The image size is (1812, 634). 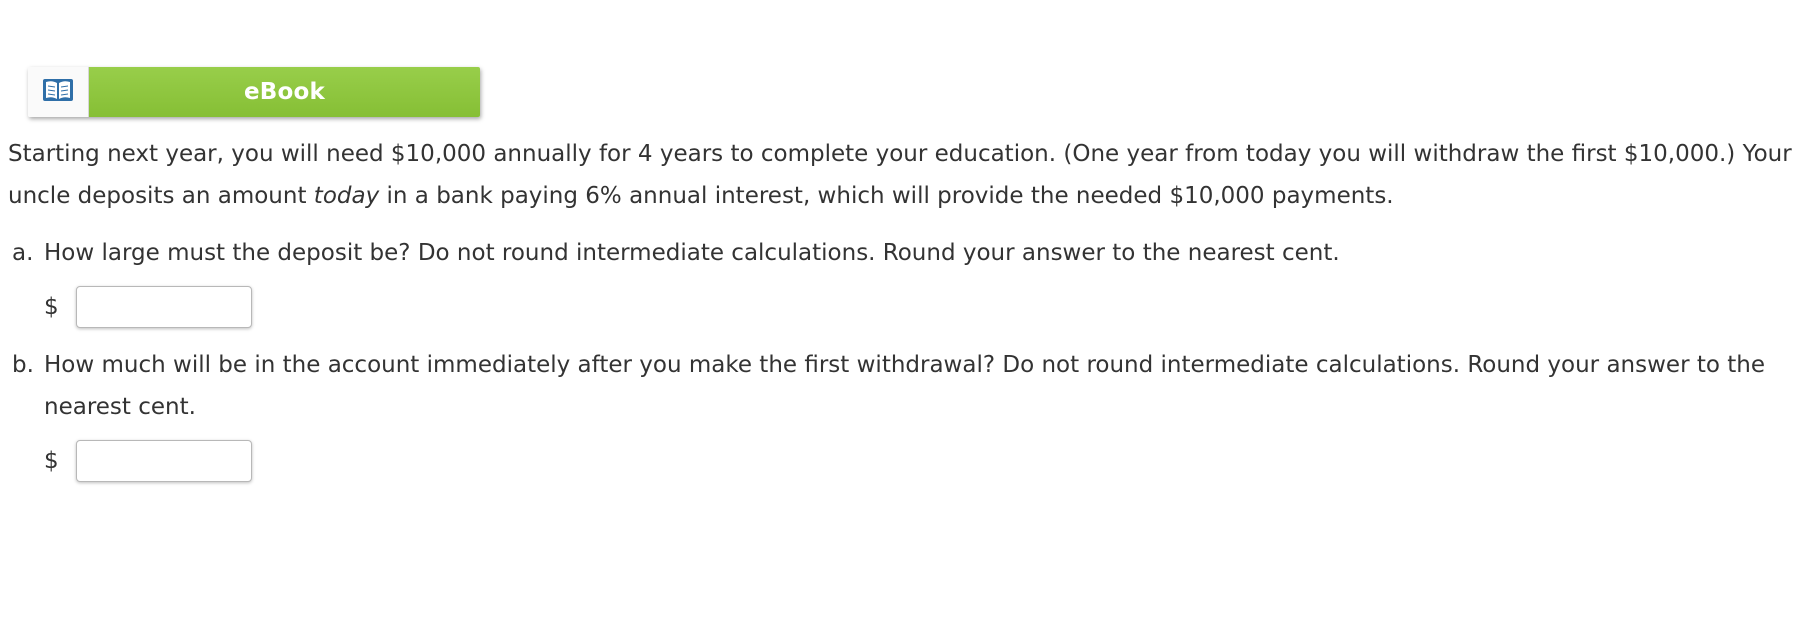 What do you see at coordinates (23, 253) in the screenshot?
I see `question-a-letter: a.` at bounding box center [23, 253].